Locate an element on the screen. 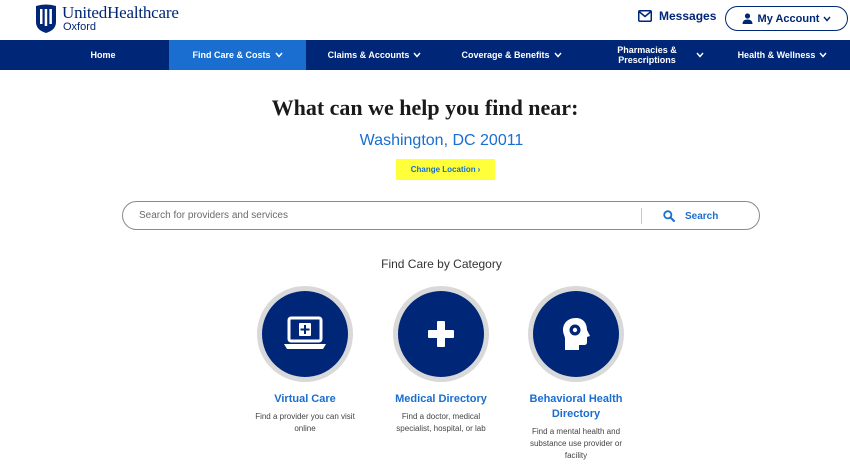 The height and width of the screenshot is (465, 850). nav-item-label: Home is located at coordinates (103, 55).